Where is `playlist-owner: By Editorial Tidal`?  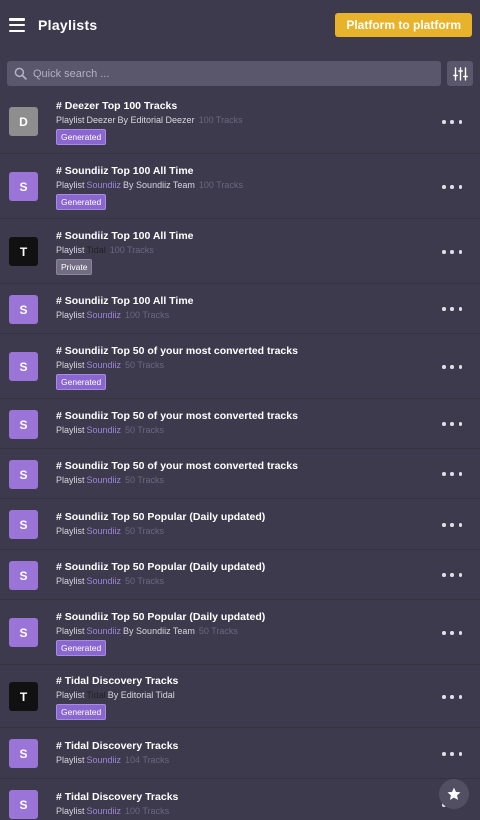
playlist-owner: By Editorial Tidal is located at coordinates (141, 695).